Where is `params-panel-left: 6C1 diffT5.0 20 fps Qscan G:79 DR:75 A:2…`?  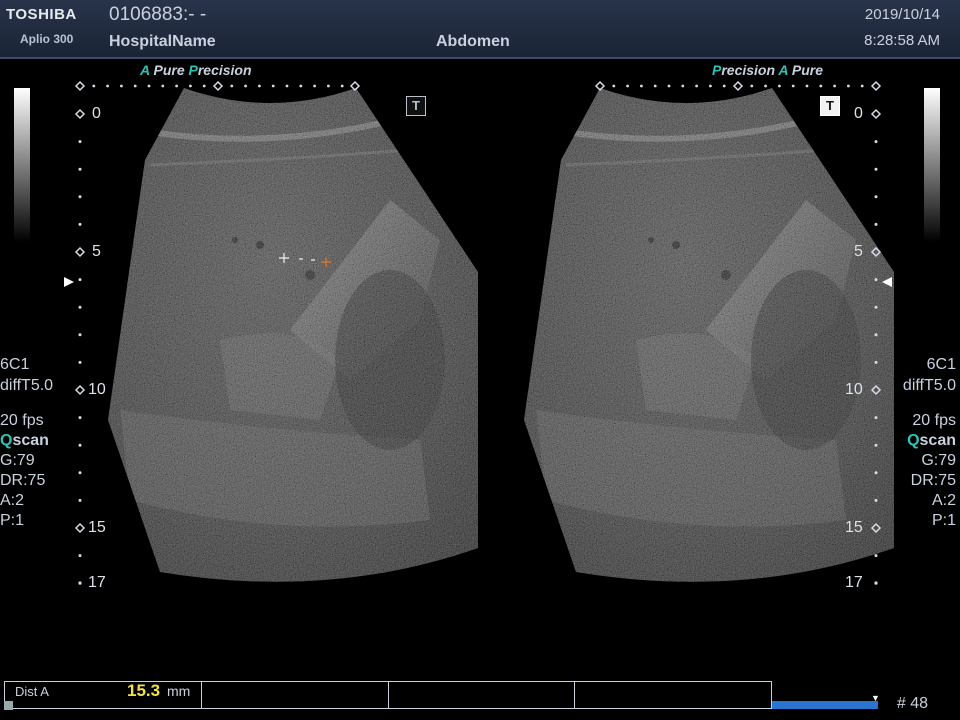
params-panel-left: 6C1 diffT5.0 20 fps Qscan G:79 DR:75 A:2… is located at coordinates (26, 442).